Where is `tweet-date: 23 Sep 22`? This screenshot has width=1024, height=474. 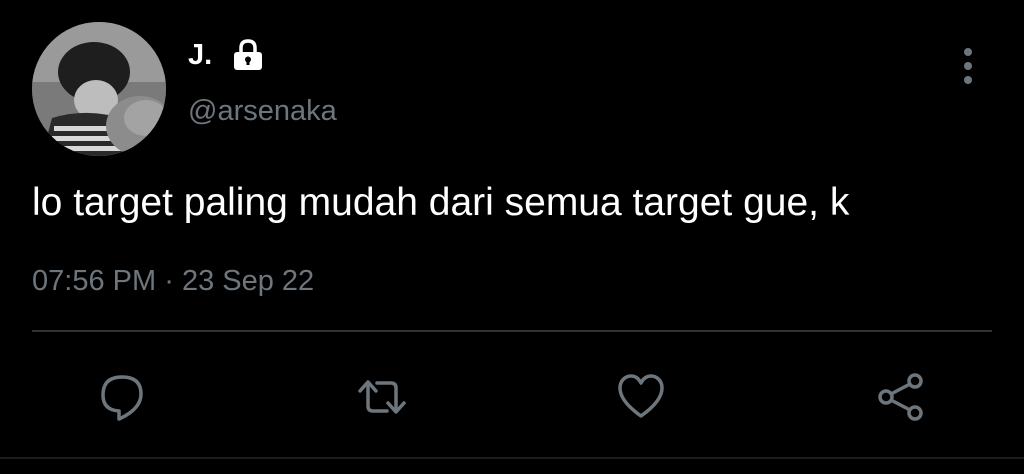
tweet-date: 23 Sep 22 is located at coordinates (248, 281).